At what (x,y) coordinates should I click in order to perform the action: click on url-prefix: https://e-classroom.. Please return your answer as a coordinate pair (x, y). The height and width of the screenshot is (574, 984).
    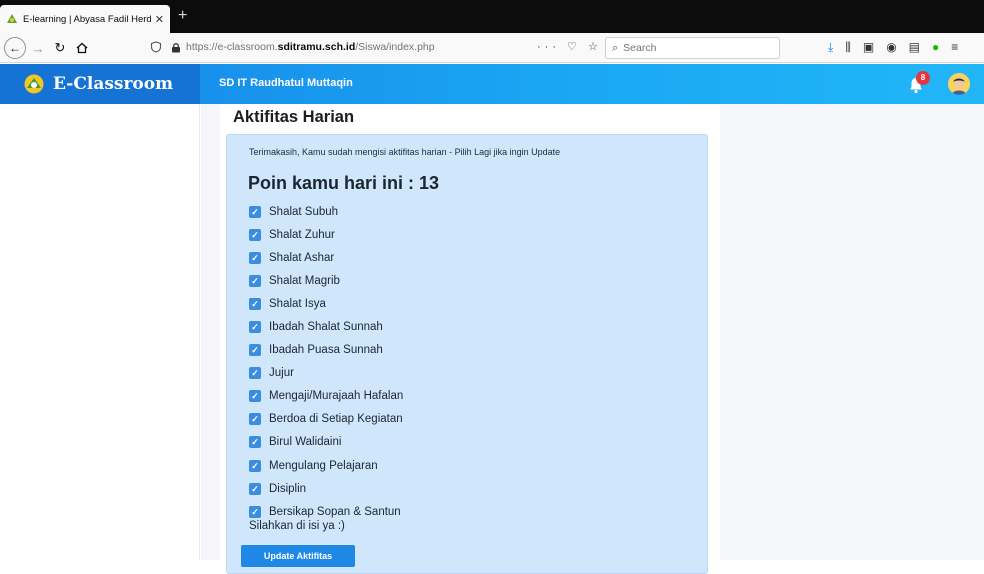
    Looking at the image, I should click on (232, 47).